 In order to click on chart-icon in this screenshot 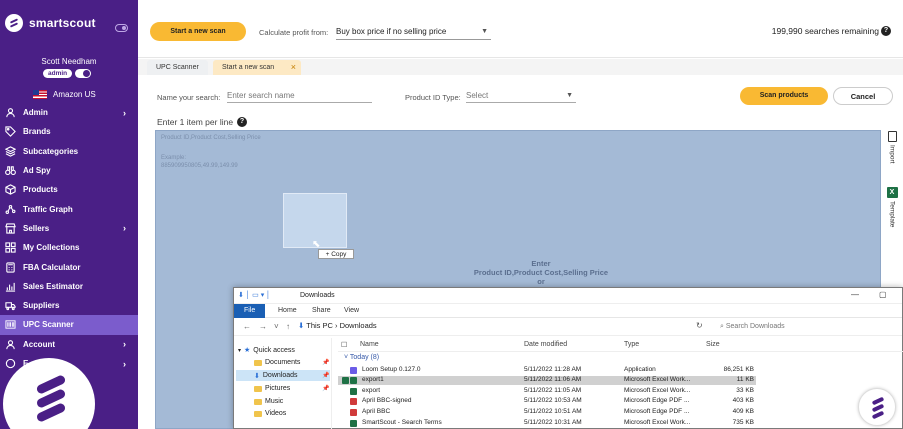, I will do `click(10, 286)`.